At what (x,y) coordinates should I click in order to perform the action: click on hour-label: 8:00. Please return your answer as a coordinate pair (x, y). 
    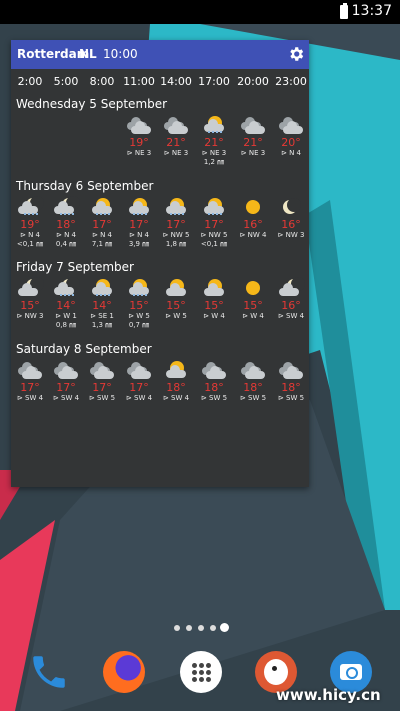
    Looking at the image, I should click on (102, 81).